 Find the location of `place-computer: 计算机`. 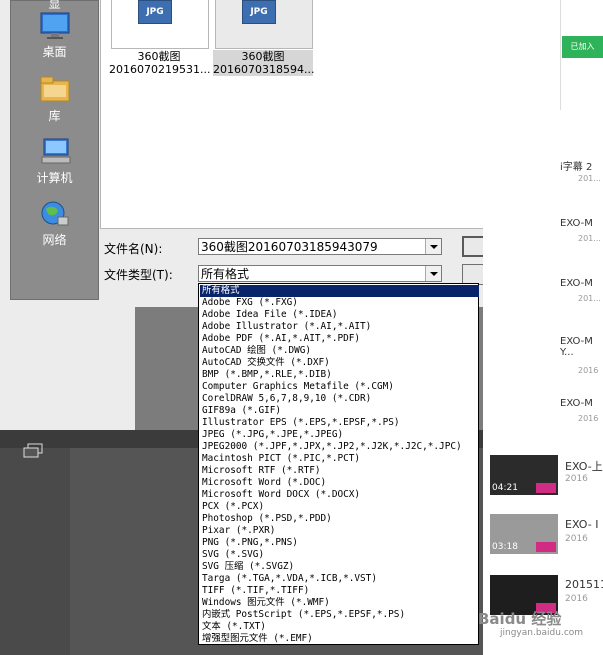

place-computer: 计算机 is located at coordinates (54, 161).